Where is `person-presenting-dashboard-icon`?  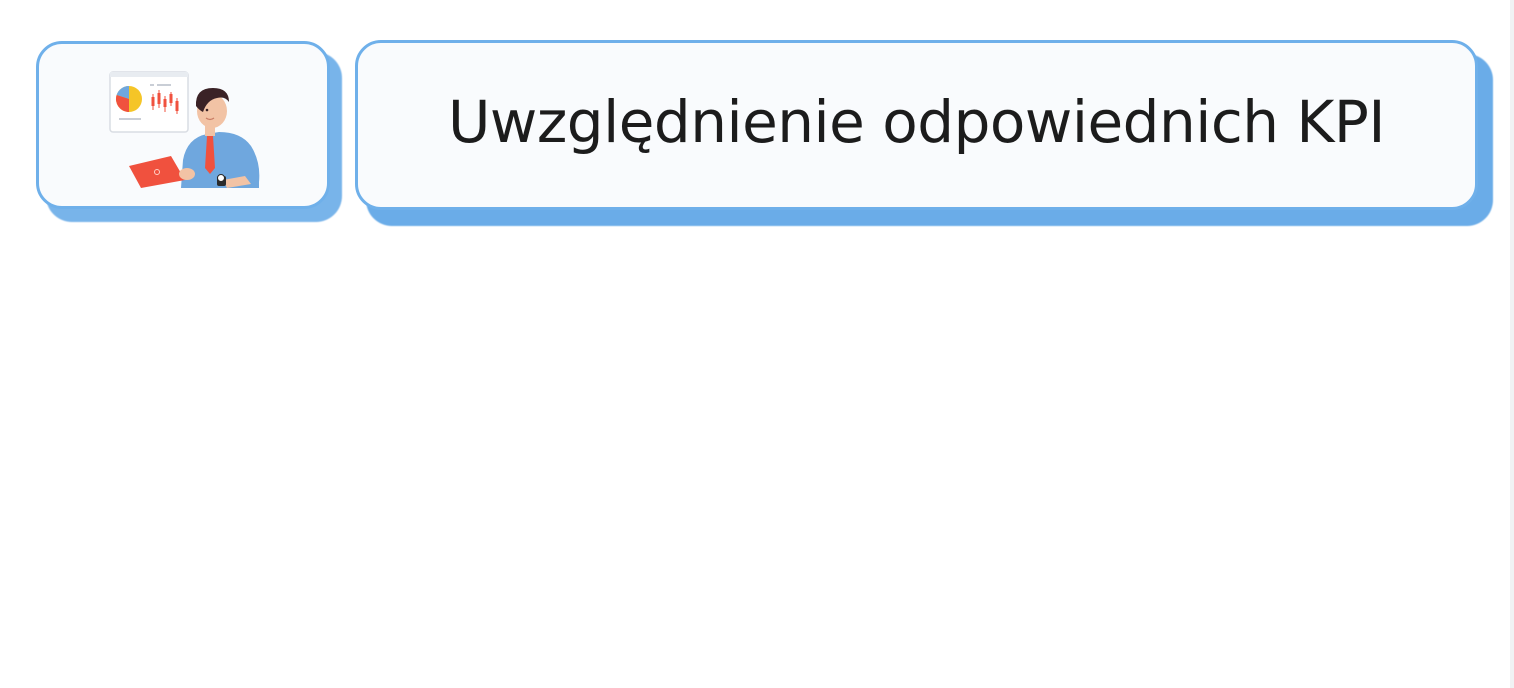
person-presenting-dashboard-icon is located at coordinates (184, 129).